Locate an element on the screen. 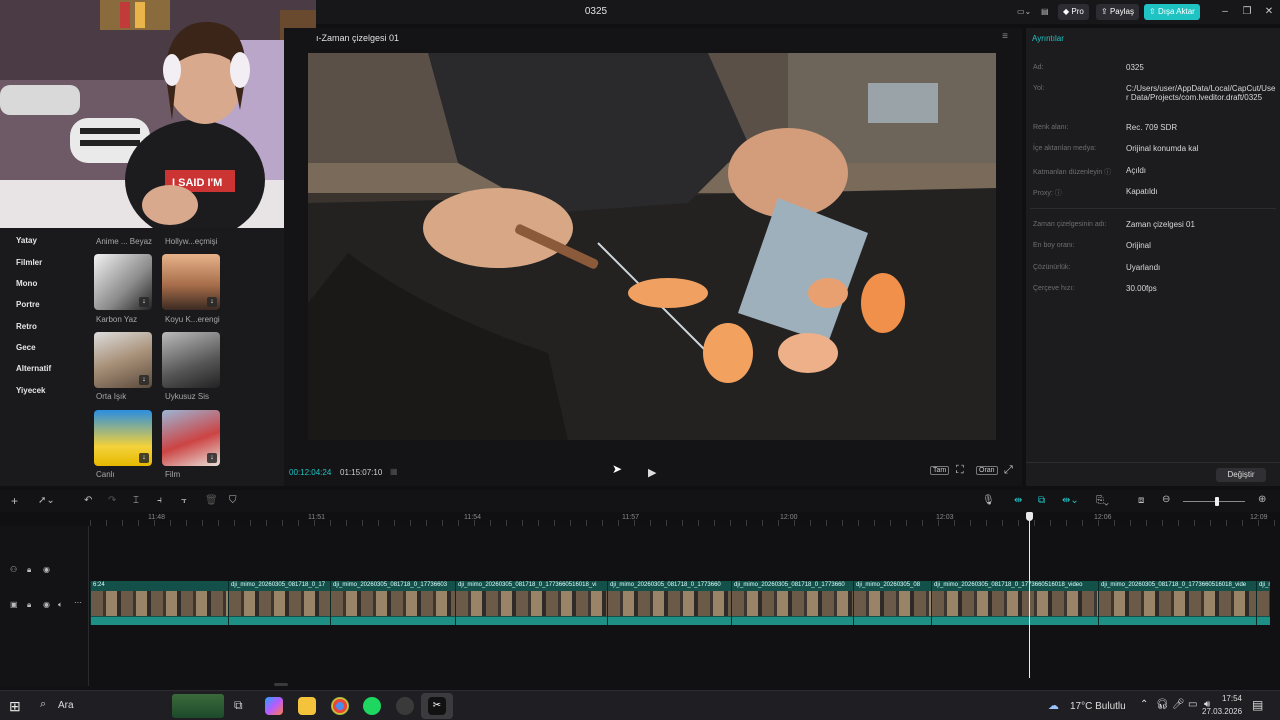 The height and width of the screenshot is (720, 1280). snap-icon: ⇹⌄ is located at coordinates (1070, 500).